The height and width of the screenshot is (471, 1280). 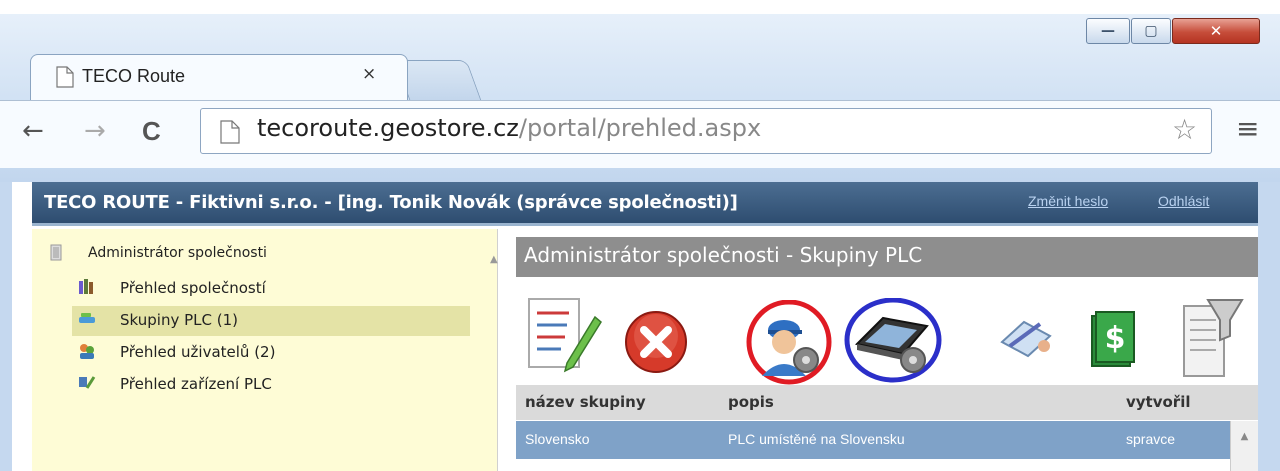 What do you see at coordinates (86, 286) in the screenshot?
I see `books-icon` at bounding box center [86, 286].